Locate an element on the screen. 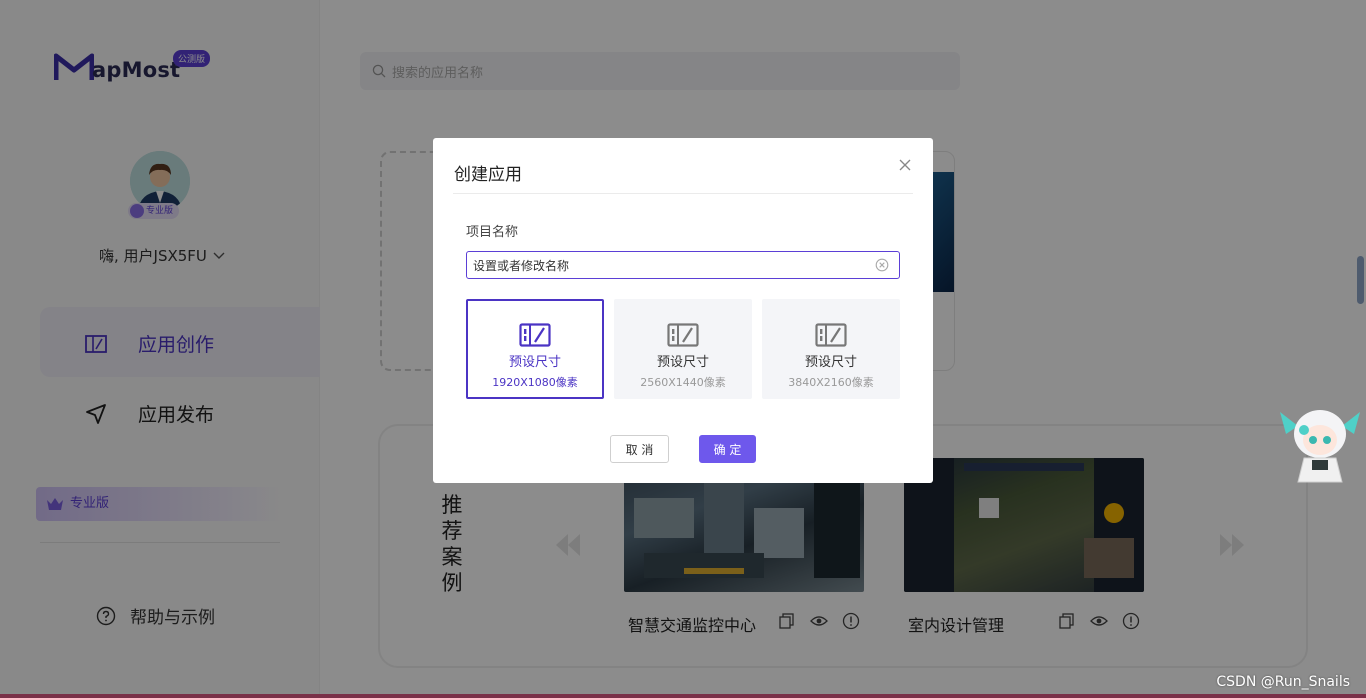  bottom-border is located at coordinates (683, 696).